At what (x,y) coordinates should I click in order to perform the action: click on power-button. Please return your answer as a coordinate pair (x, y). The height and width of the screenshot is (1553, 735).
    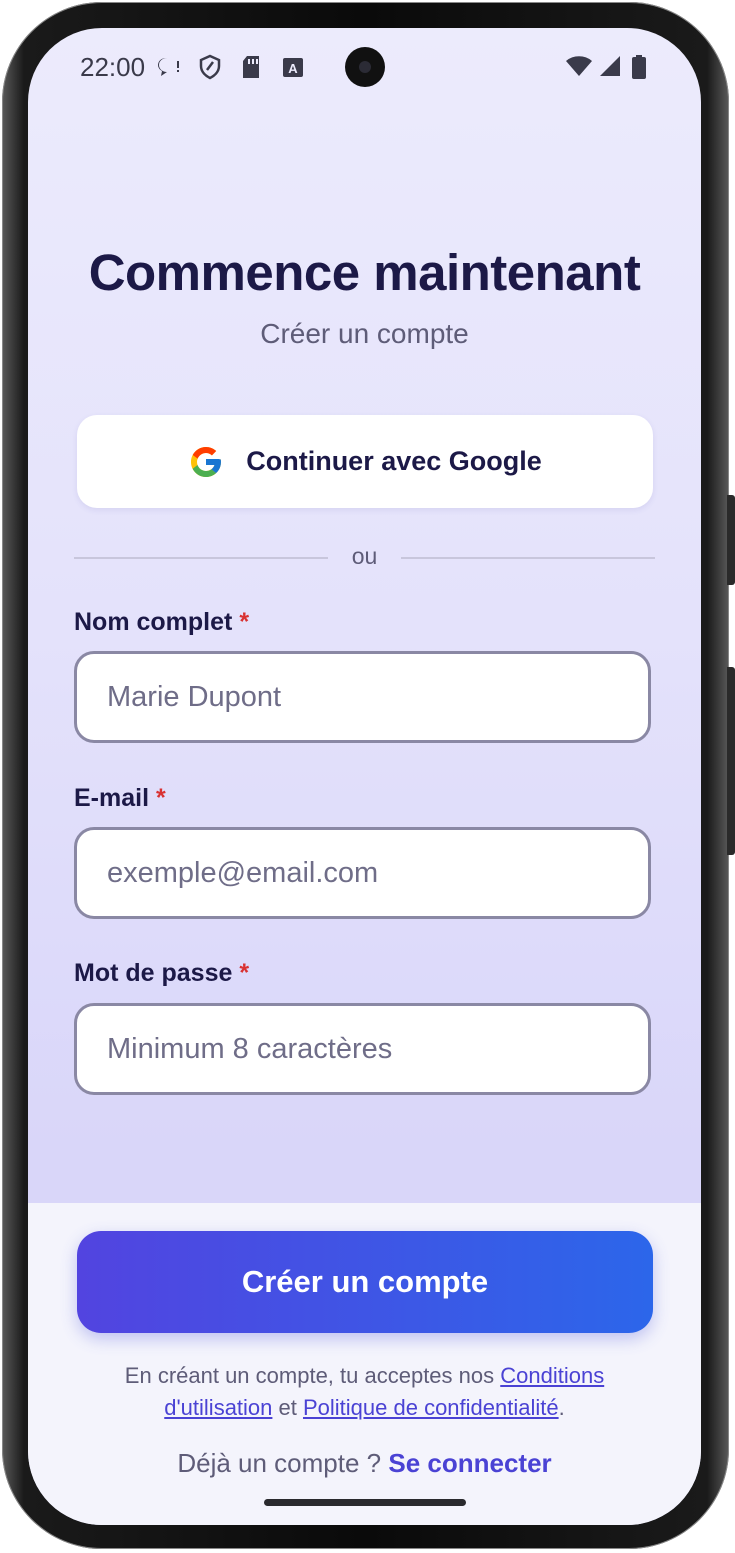
    Looking at the image, I should click on (731, 761).